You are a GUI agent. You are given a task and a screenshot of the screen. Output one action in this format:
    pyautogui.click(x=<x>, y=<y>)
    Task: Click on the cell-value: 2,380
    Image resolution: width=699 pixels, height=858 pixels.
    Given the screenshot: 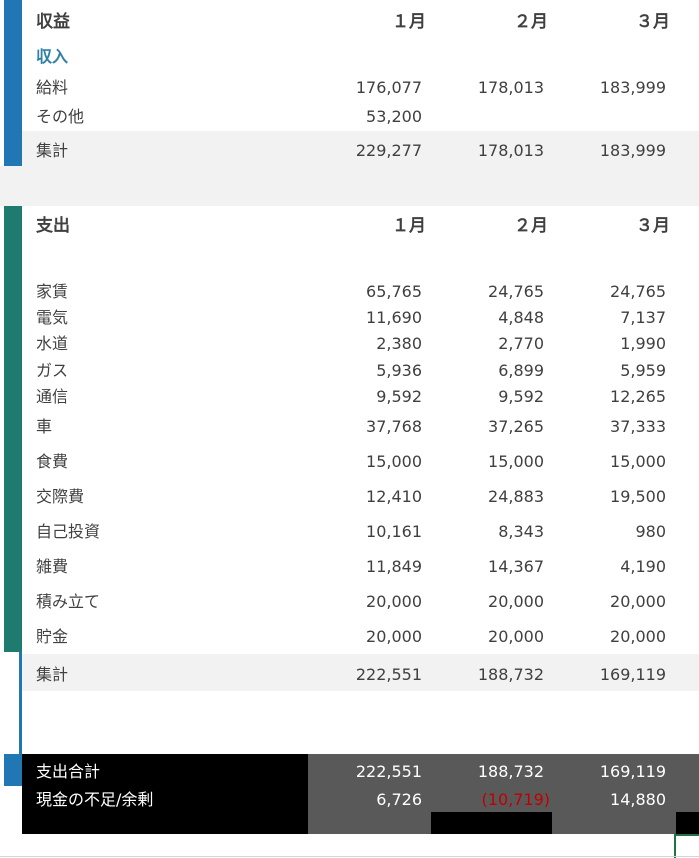 What is the action you would take?
    pyautogui.click(x=367, y=344)
    